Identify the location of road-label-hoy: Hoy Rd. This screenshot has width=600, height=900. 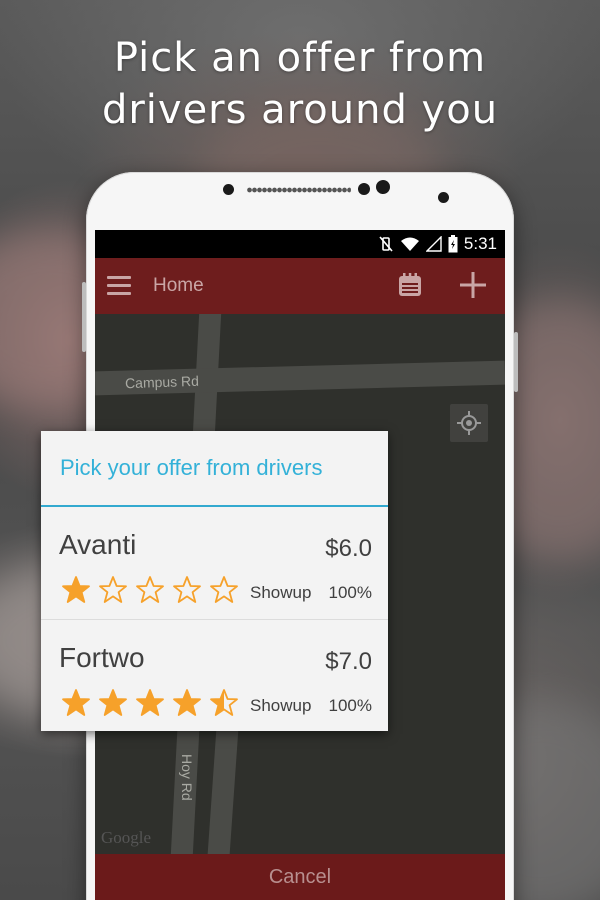
(187, 777).